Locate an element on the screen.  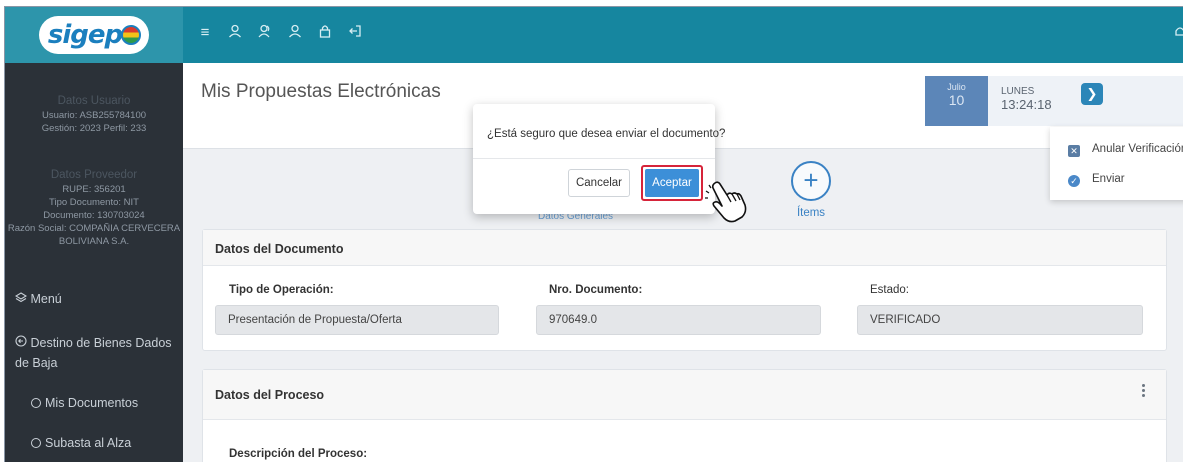
card-title: Datos del Documento is located at coordinates (684, 248).